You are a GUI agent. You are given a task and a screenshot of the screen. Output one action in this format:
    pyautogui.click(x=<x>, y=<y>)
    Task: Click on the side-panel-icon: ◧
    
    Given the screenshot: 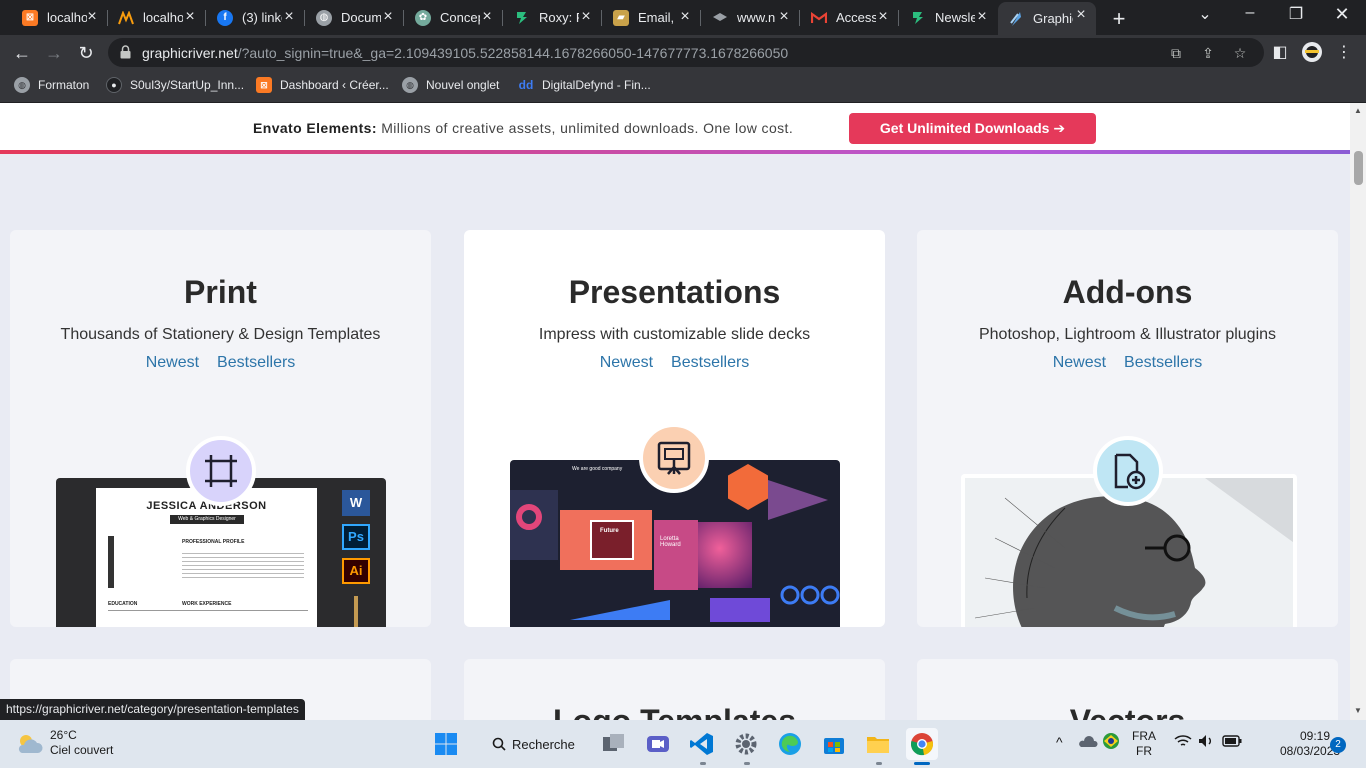 What is the action you would take?
    pyautogui.click(x=1280, y=53)
    